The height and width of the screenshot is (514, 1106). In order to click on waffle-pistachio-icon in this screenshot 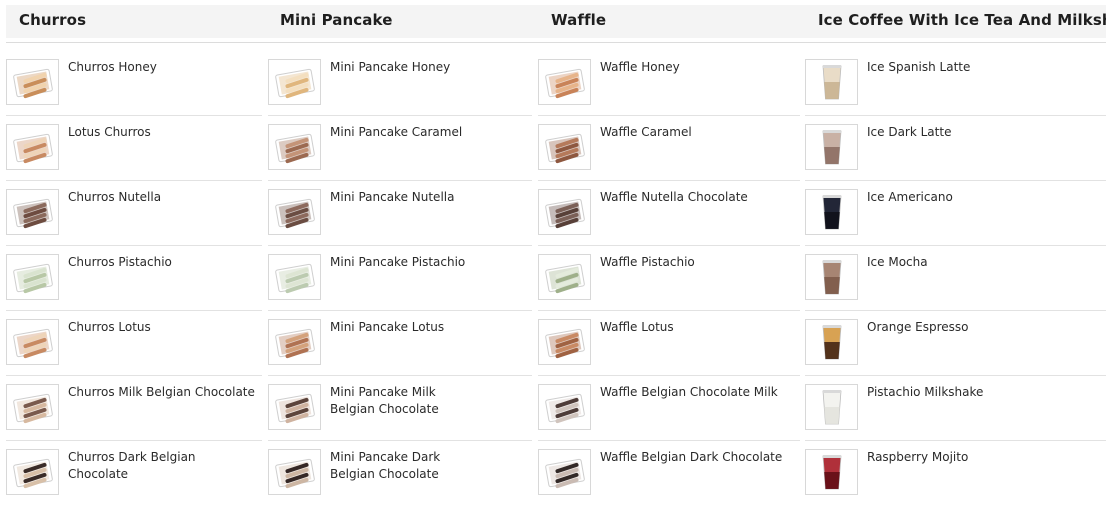, I will do `click(564, 277)`.